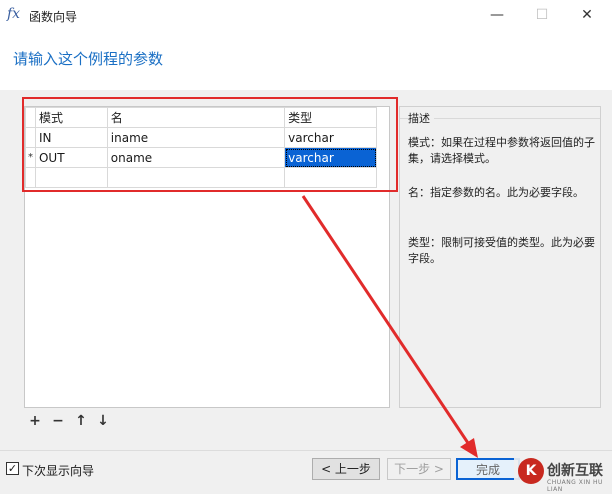 This screenshot has width=612, height=494. What do you see at coordinates (103, 421) in the screenshot?
I see `move-down-button: ↓` at bounding box center [103, 421].